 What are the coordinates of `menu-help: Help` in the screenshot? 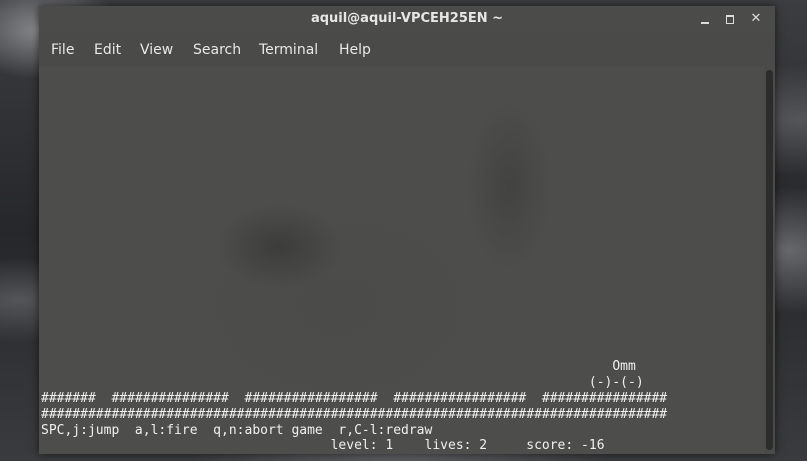 It's located at (355, 50).